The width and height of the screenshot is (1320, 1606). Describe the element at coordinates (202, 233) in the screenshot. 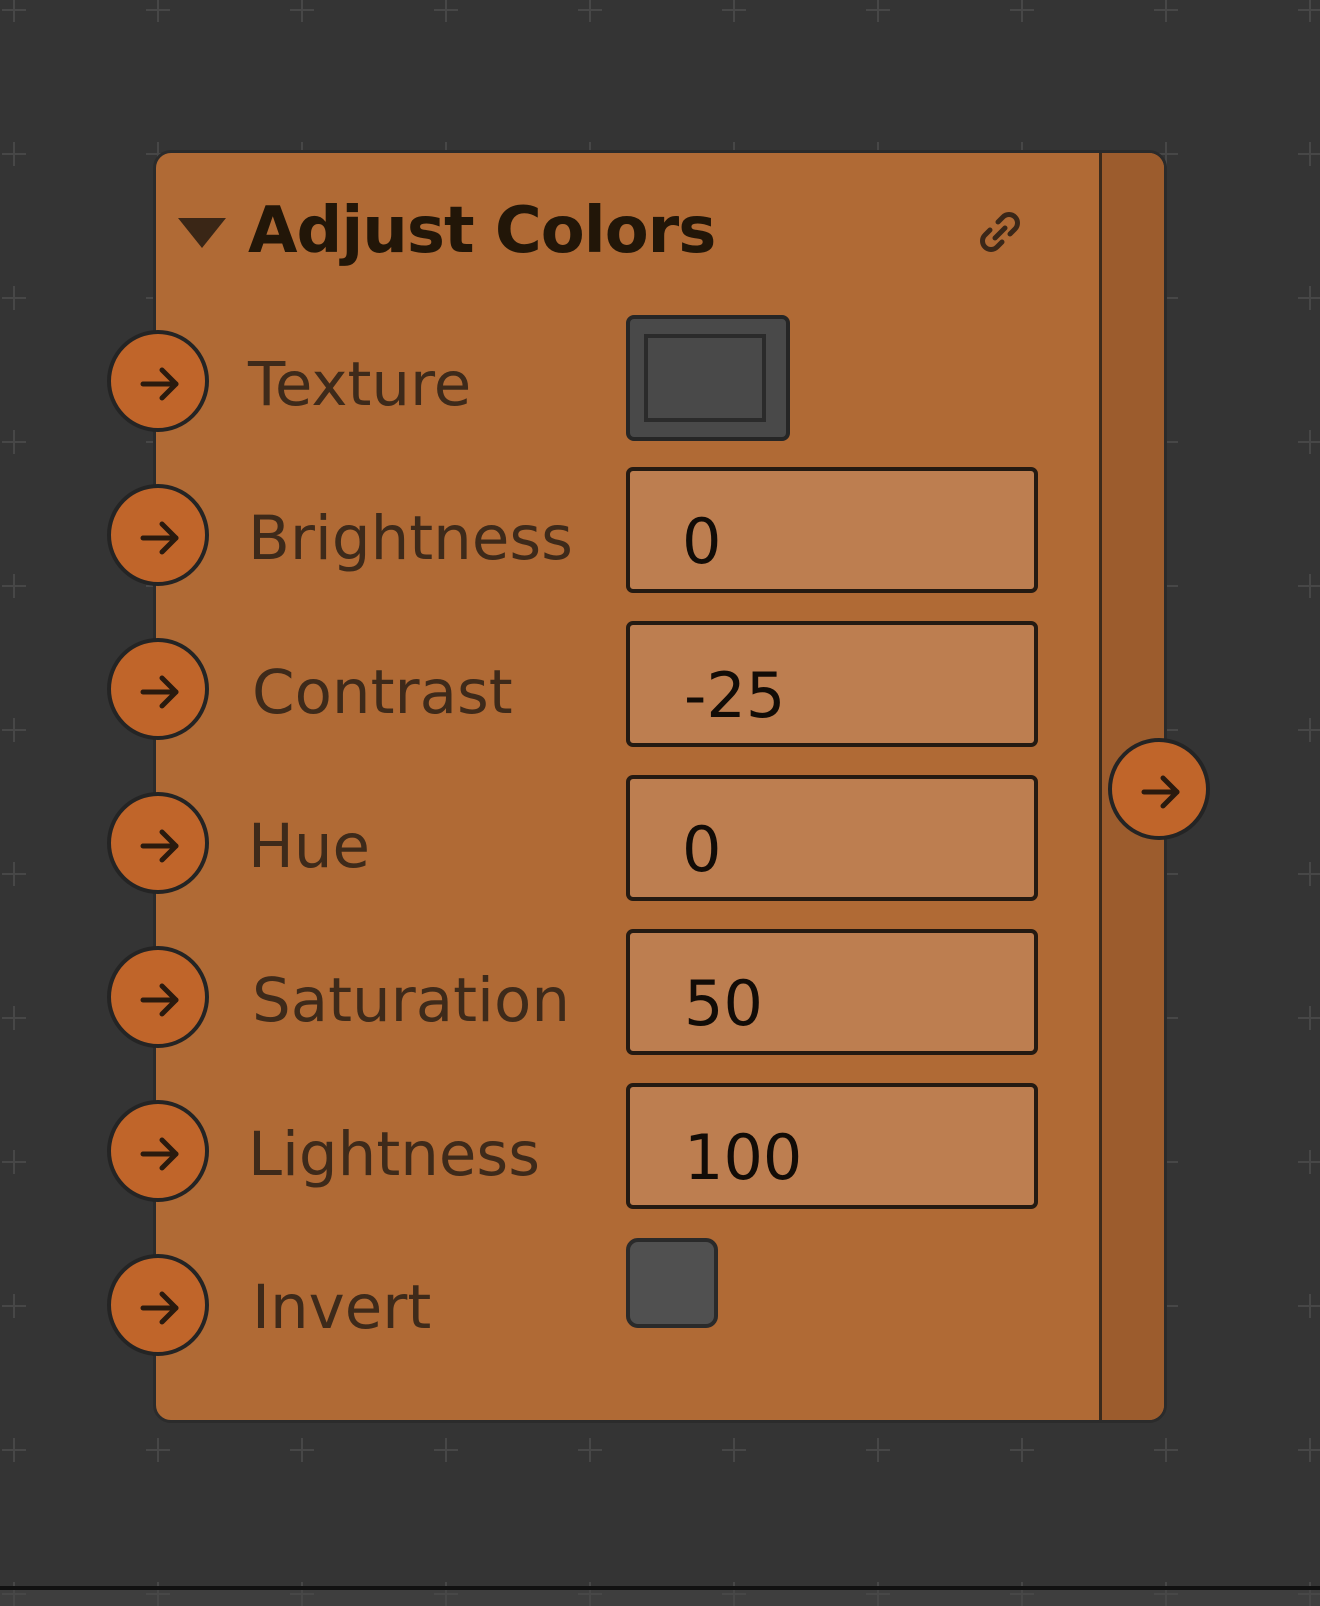

I see `collapse-triangle-icon` at that location.